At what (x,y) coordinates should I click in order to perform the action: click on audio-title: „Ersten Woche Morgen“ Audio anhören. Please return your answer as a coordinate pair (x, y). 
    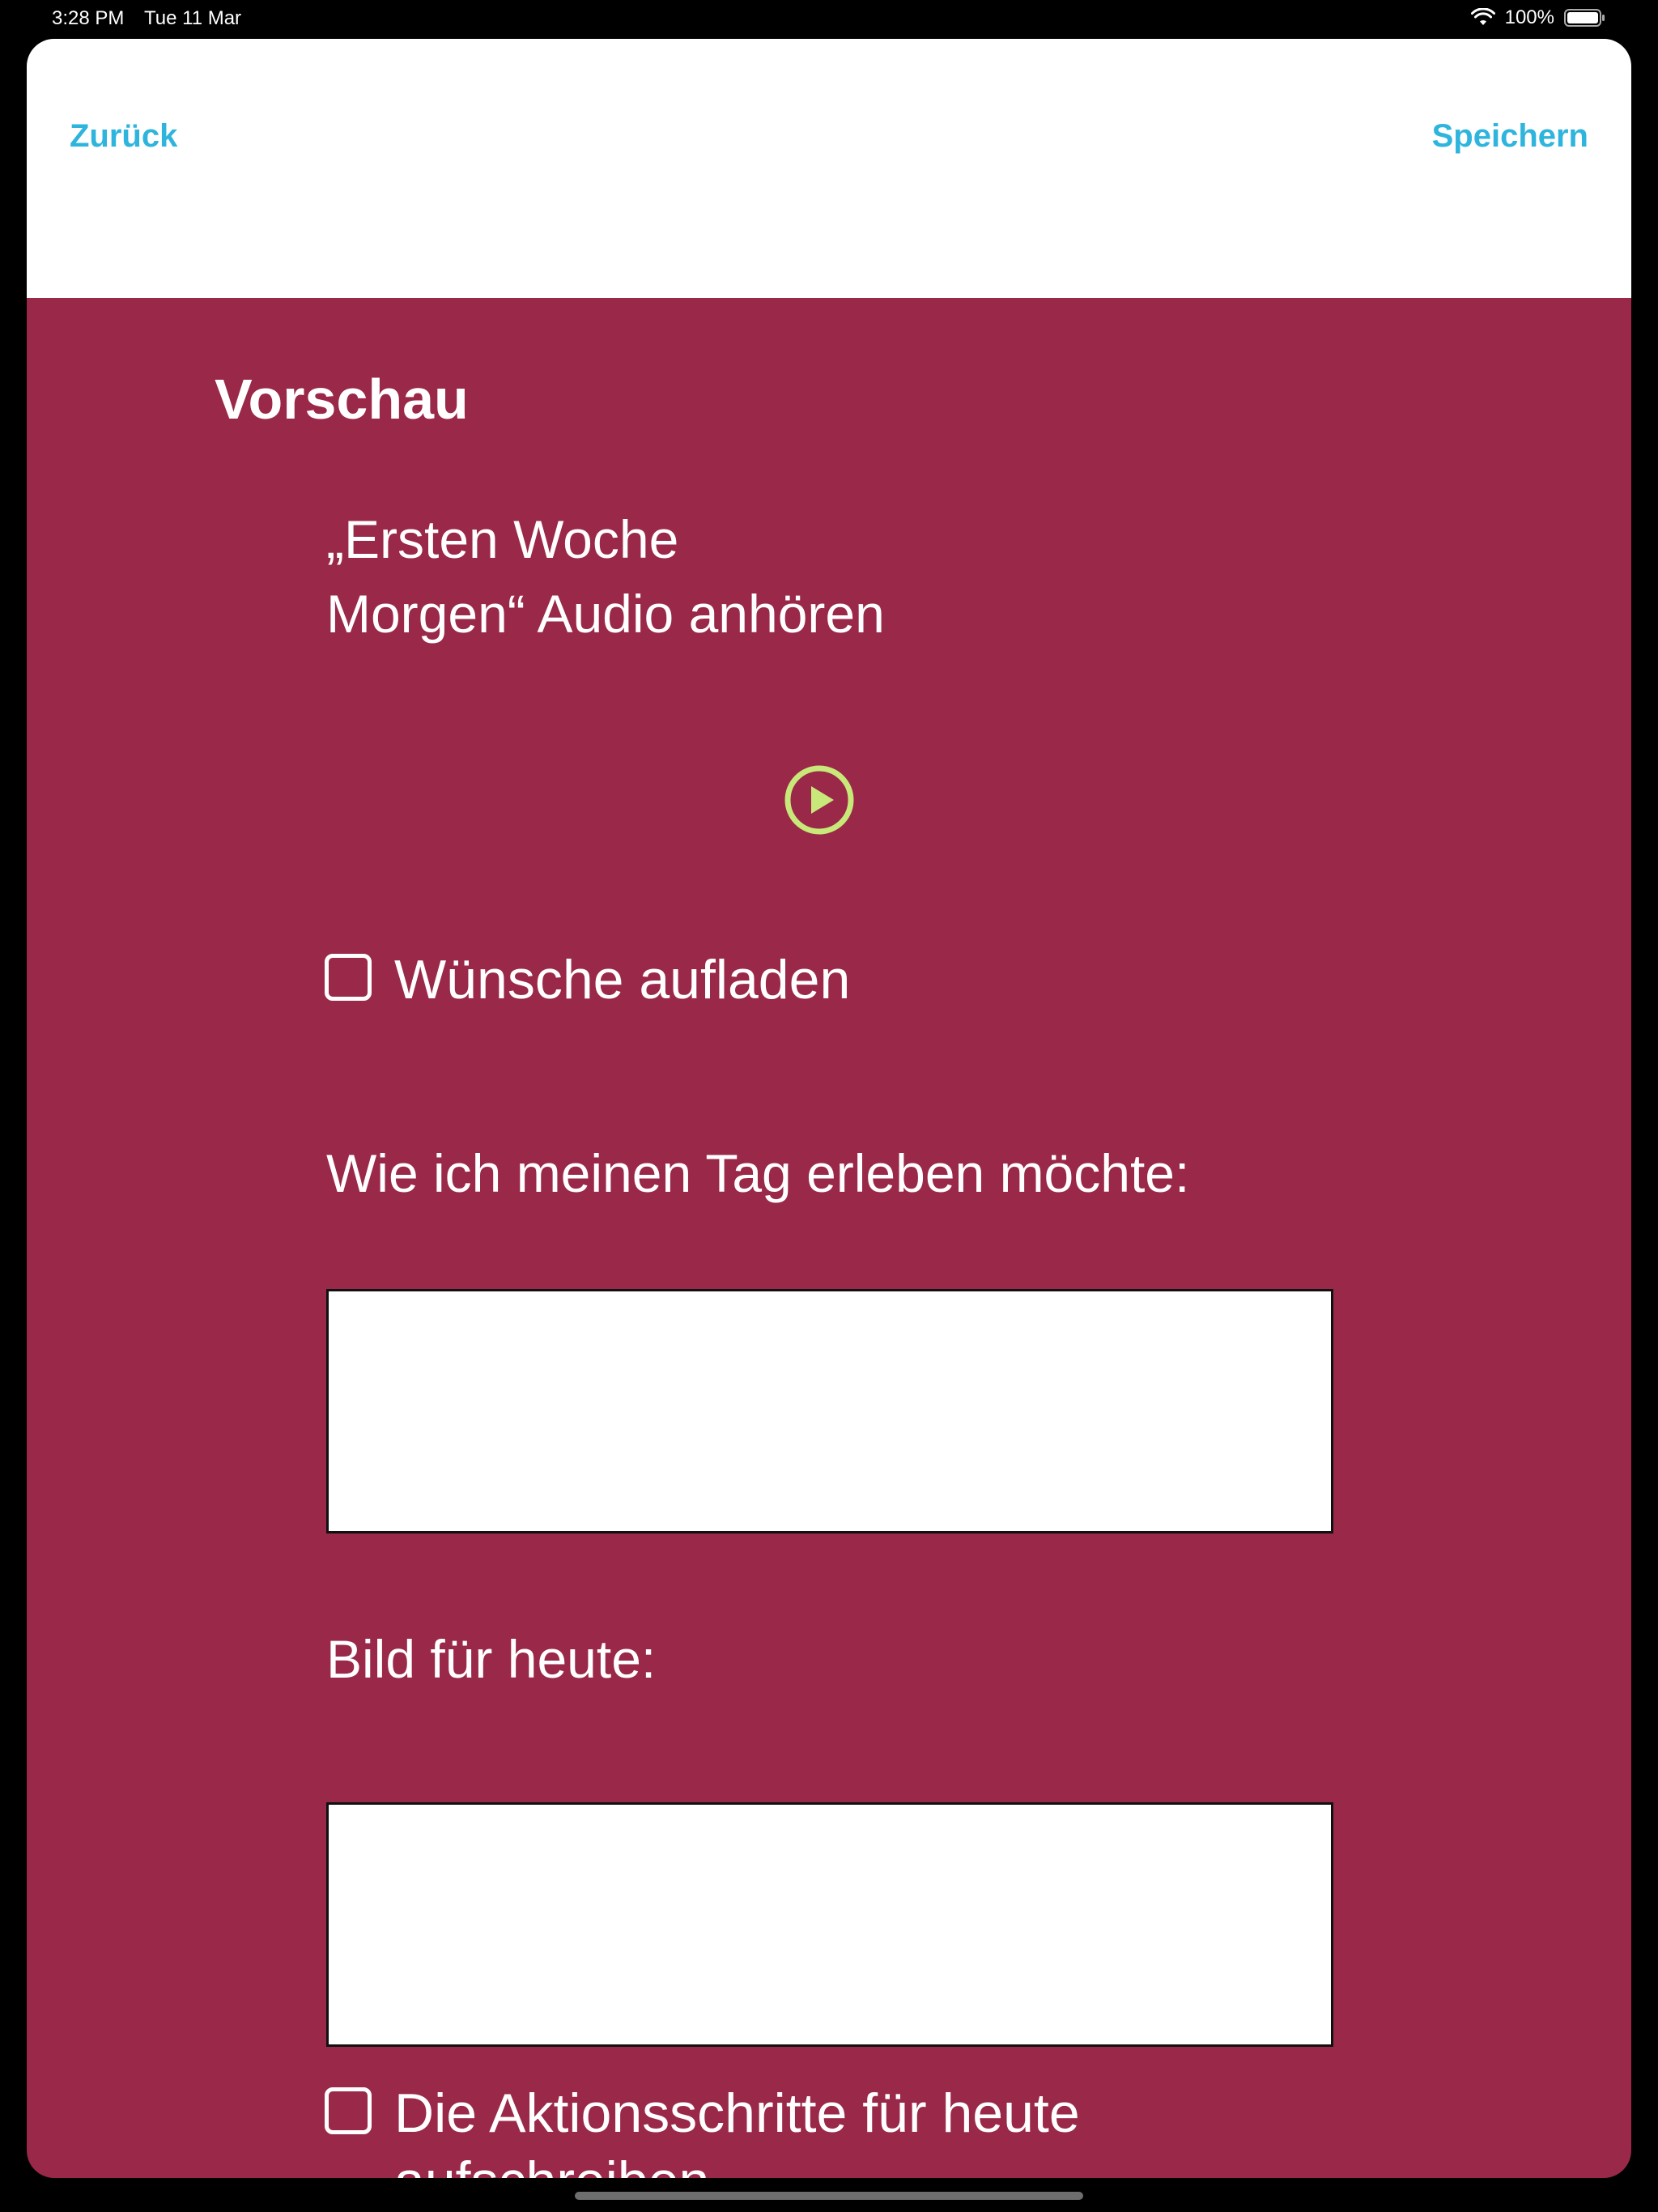
    Looking at the image, I should click on (605, 577).